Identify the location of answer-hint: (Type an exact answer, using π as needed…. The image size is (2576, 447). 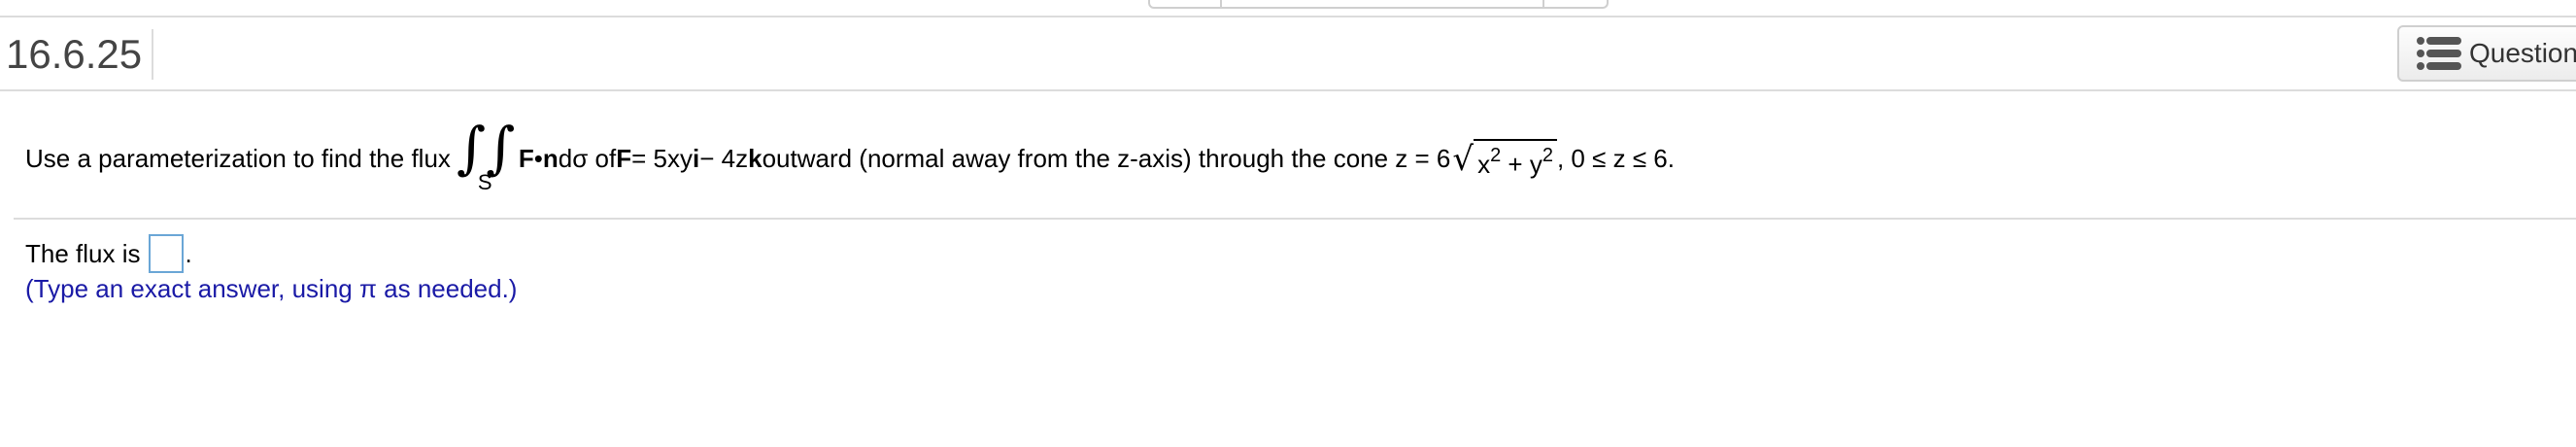
(271, 288).